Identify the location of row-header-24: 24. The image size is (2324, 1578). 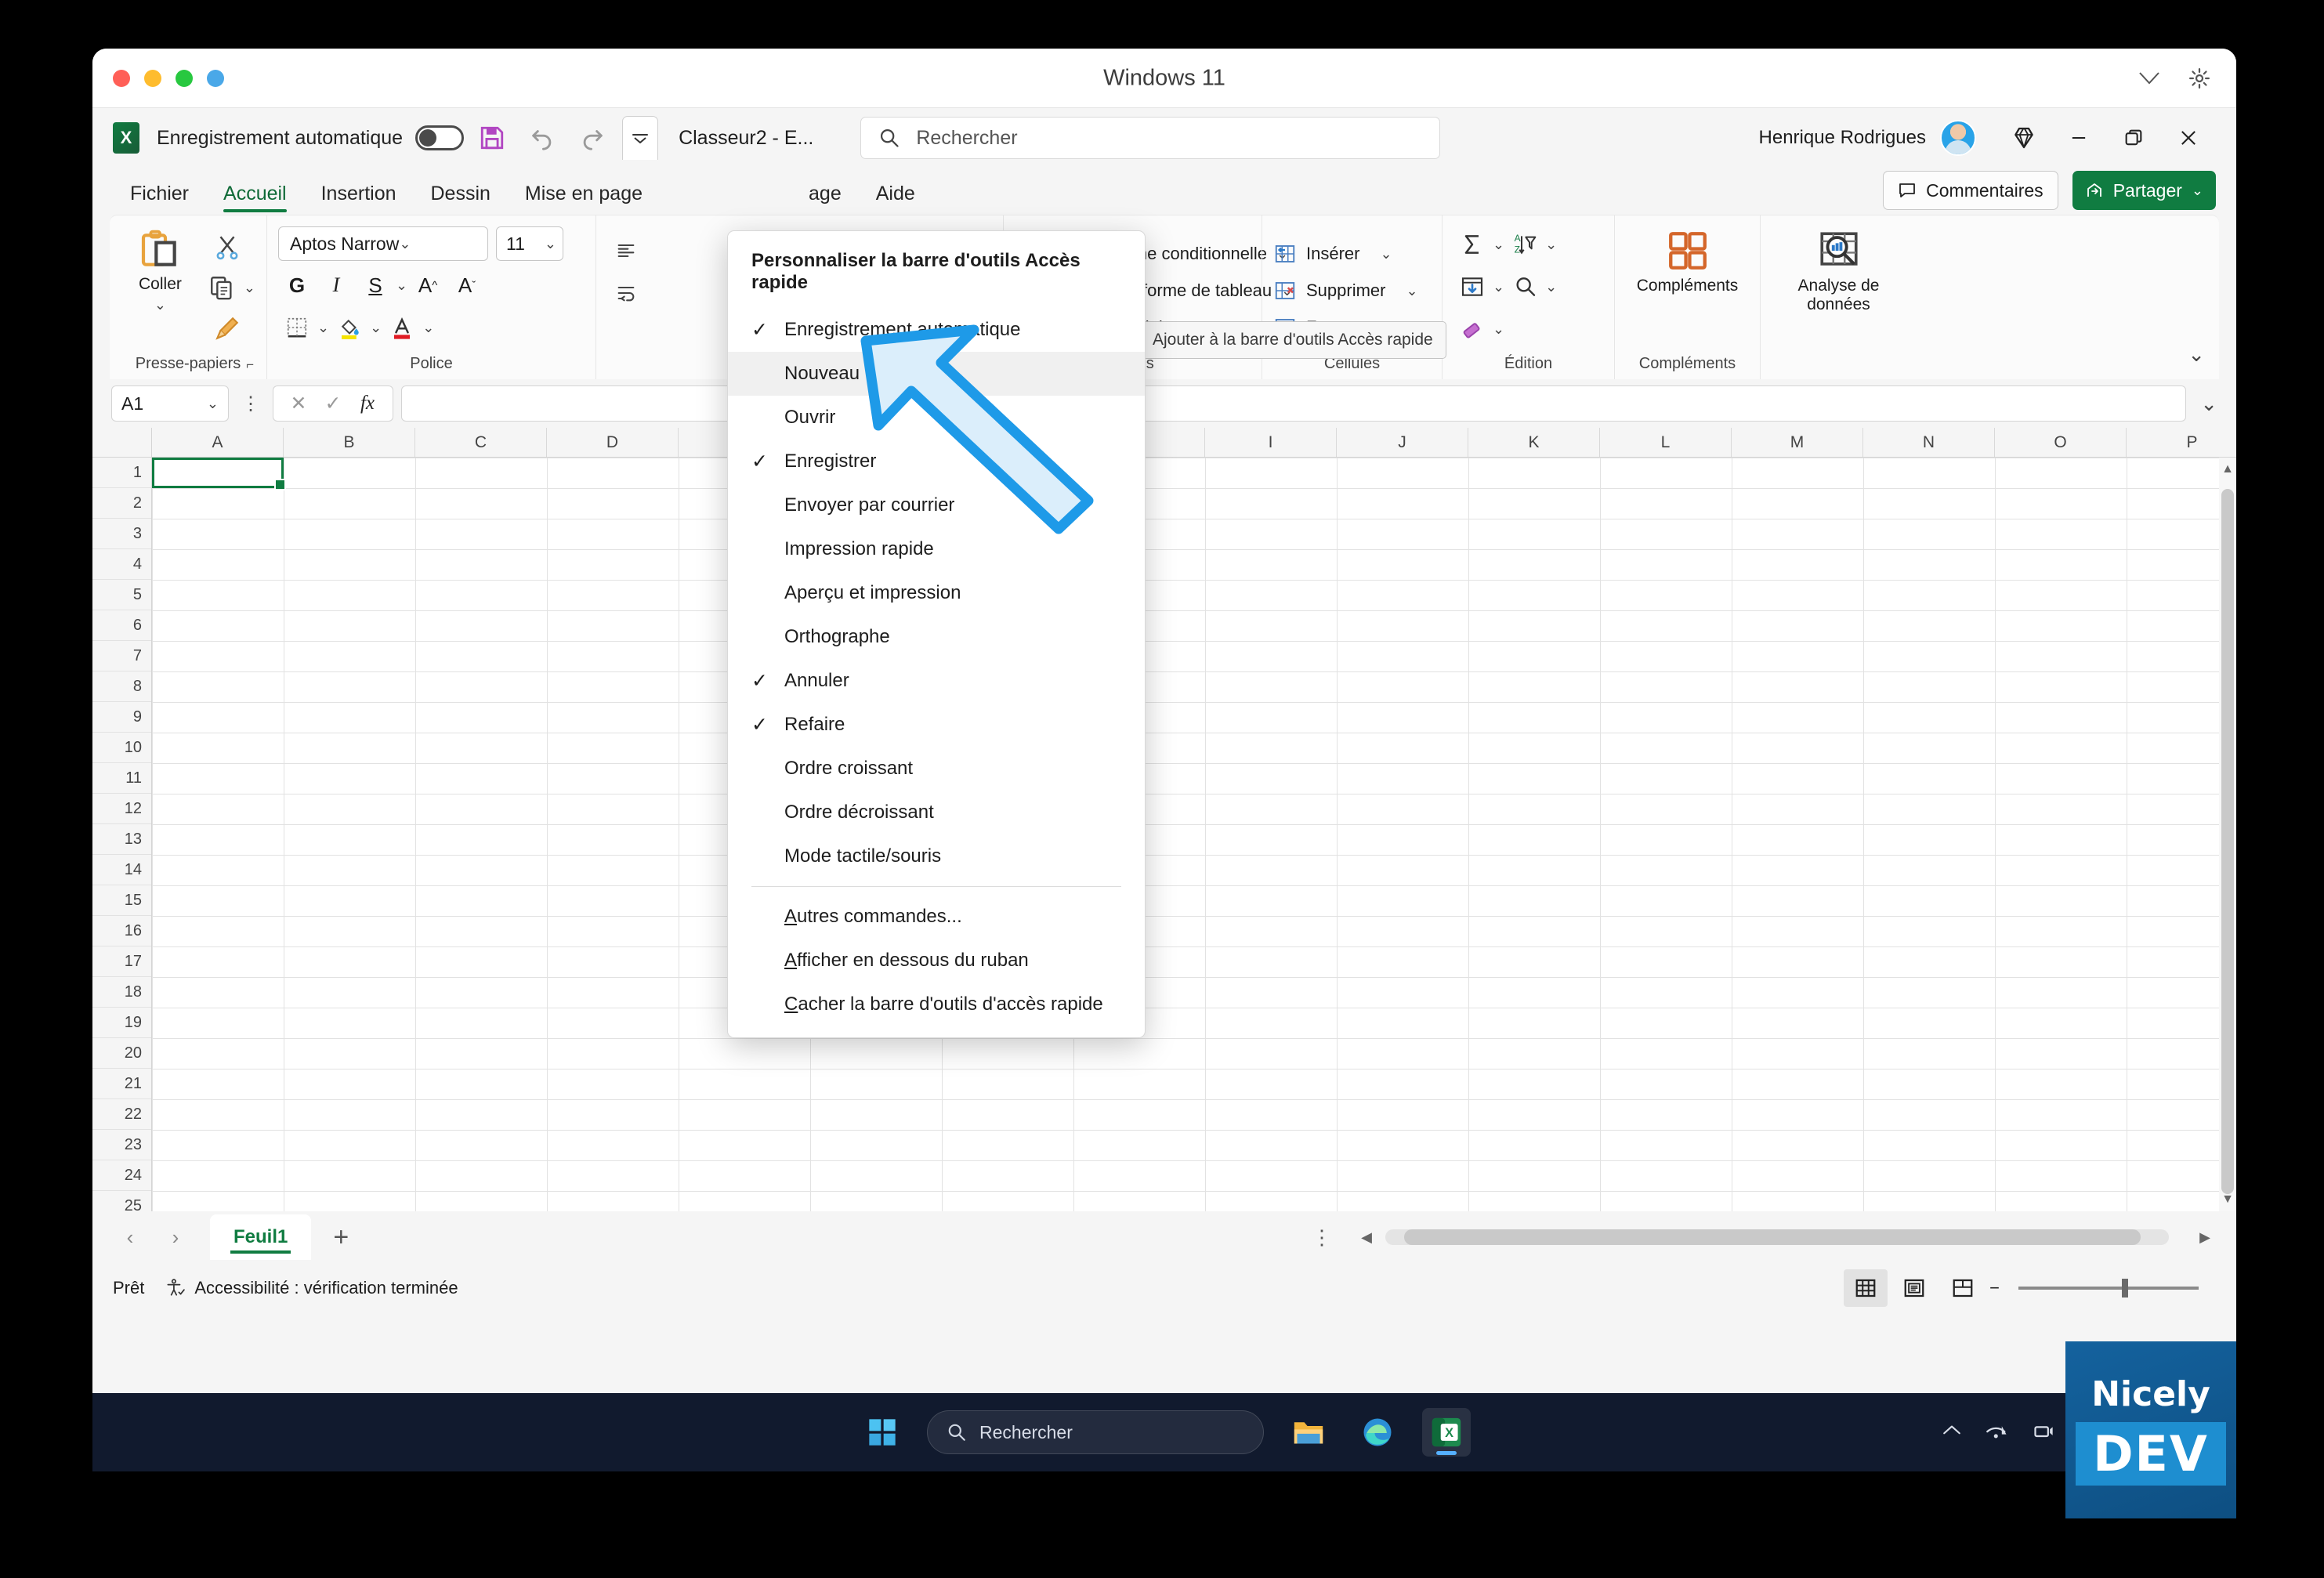
(122, 1175).